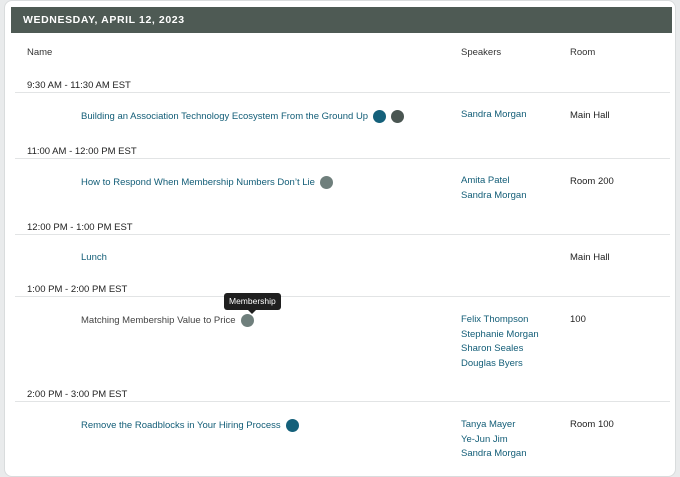 The height and width of the screenshot is (477, 680). I want to click on session-row-title: Matching Membership Value to Price, so click(167, 320).